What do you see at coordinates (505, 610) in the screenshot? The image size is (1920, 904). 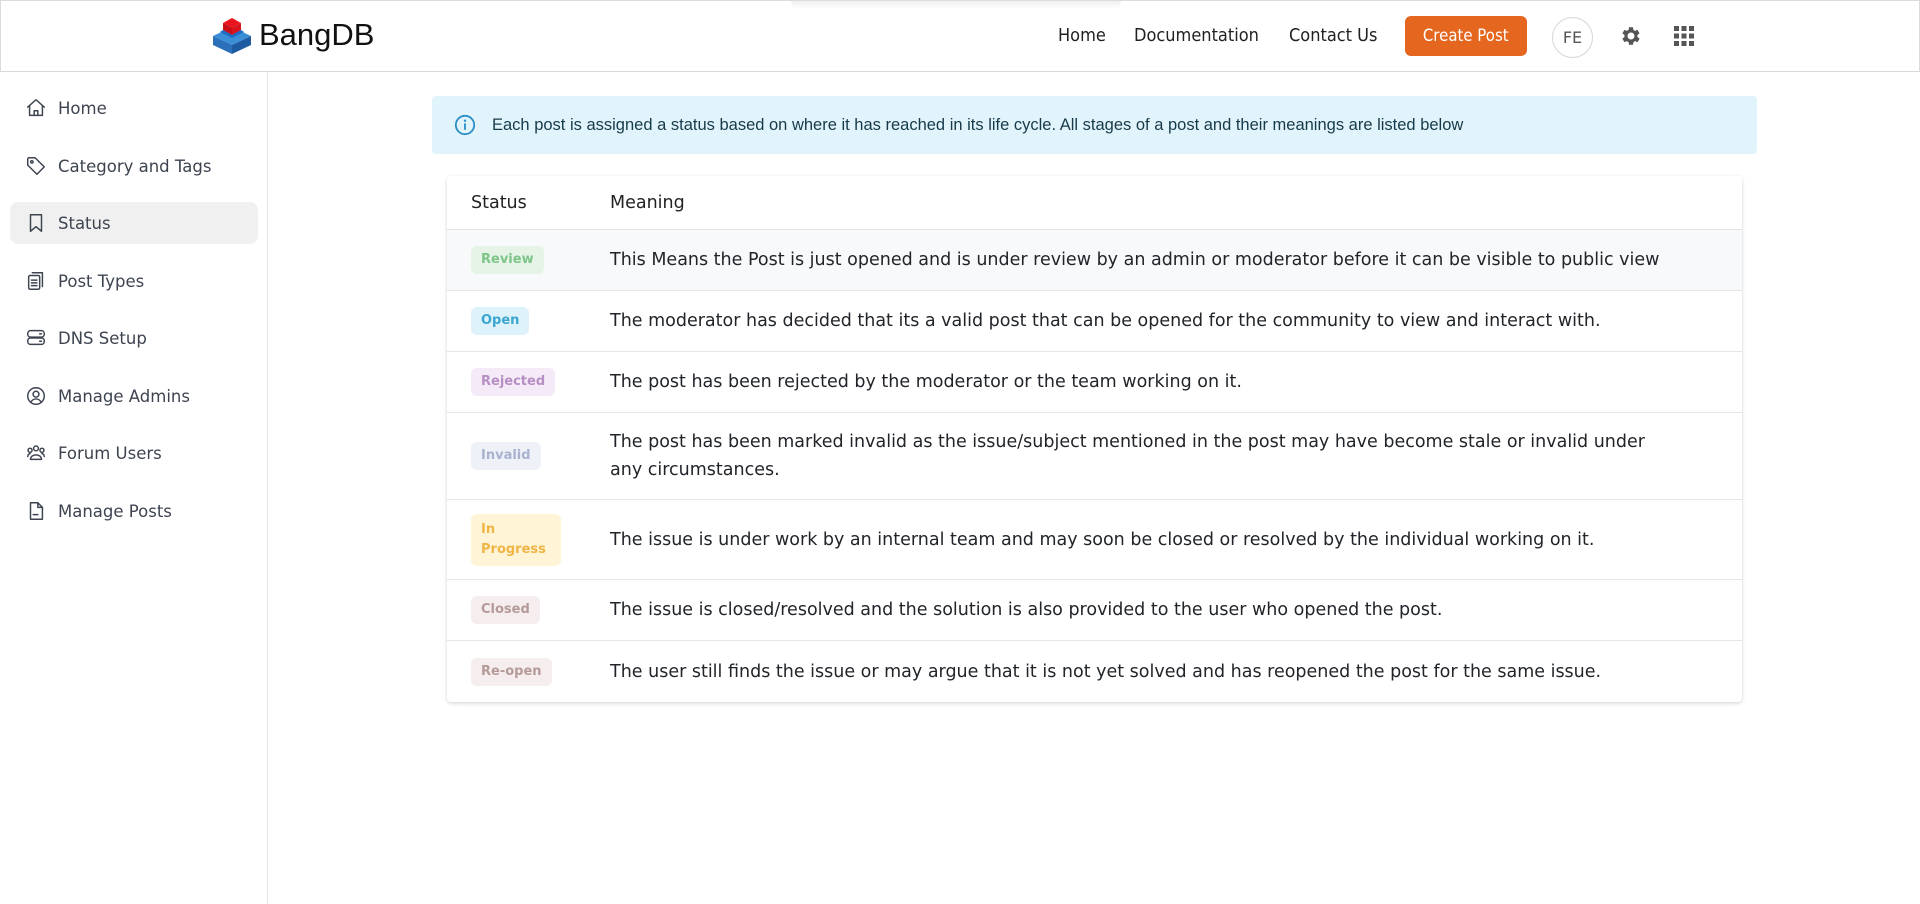 I see `status-badge-closed: Closed` at bounding box center [505, 610].